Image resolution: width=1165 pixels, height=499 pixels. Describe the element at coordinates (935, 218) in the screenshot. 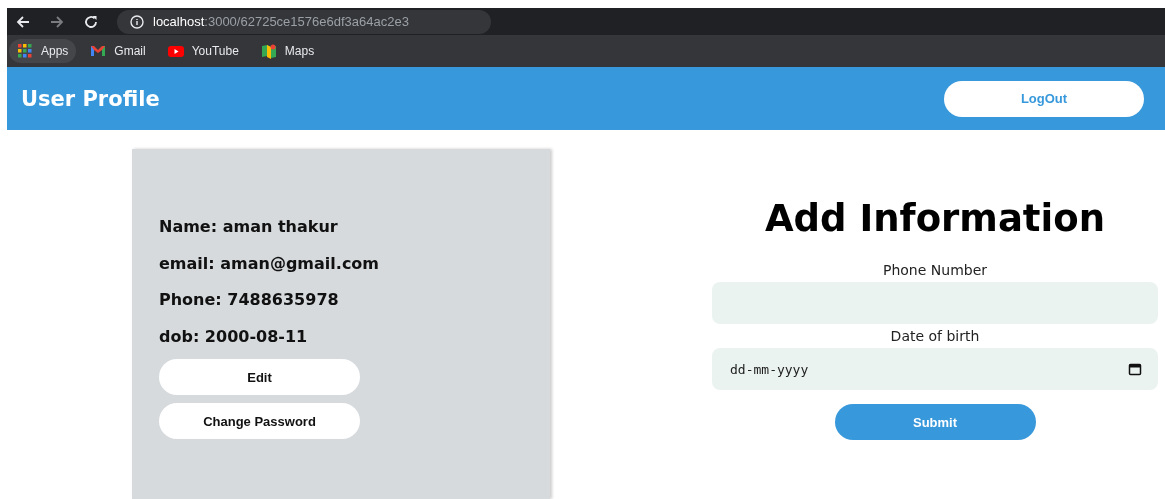

I see `form-heading: Add Information` at that location.